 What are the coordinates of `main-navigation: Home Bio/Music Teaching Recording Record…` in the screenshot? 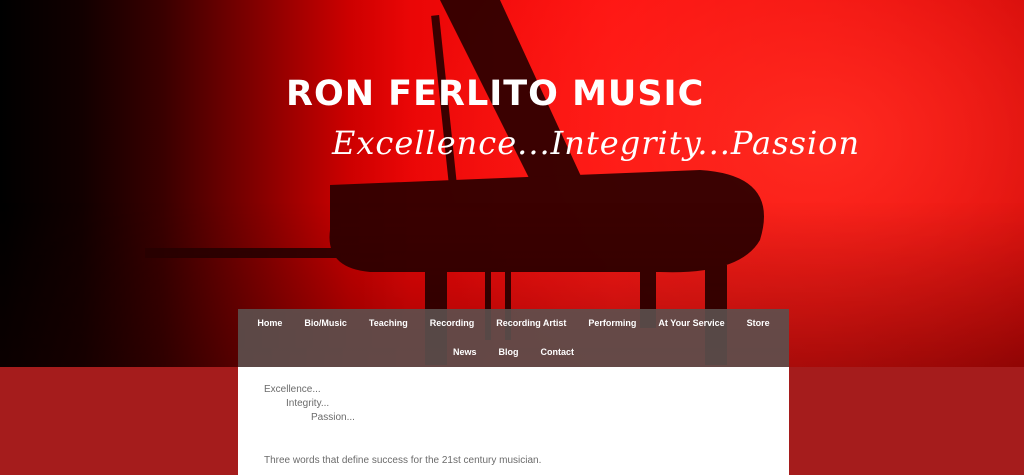 It's located at (513, 338).